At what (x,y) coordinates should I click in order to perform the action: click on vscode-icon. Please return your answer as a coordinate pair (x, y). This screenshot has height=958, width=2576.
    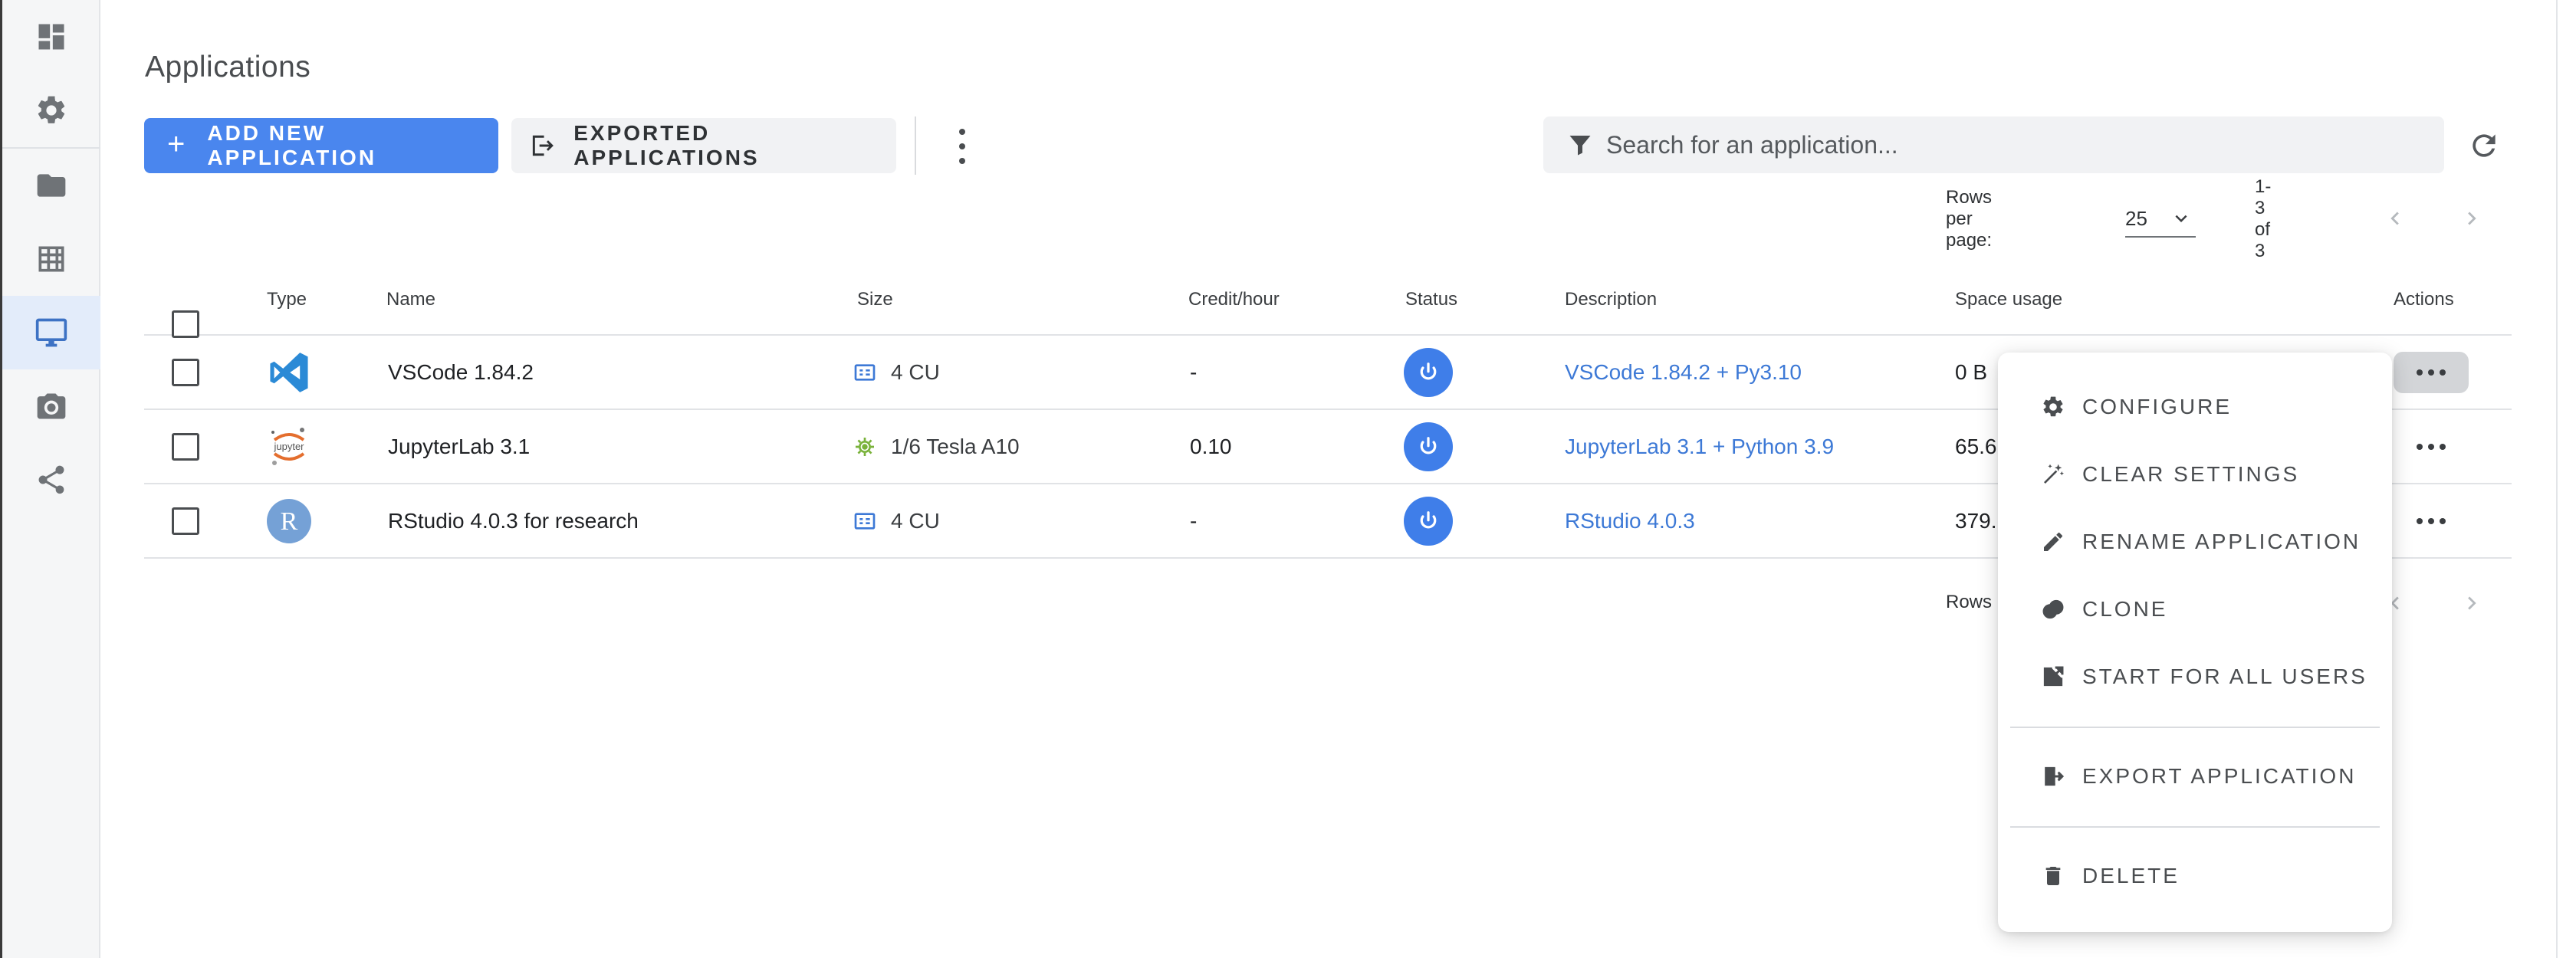
    Looking at the image, I should click on (289, 372).